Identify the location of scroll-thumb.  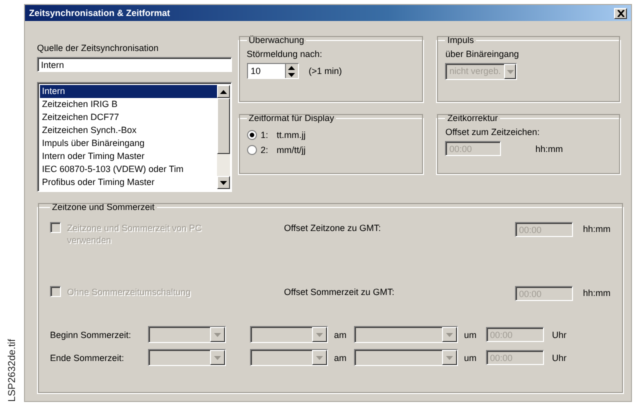
(223, 126).